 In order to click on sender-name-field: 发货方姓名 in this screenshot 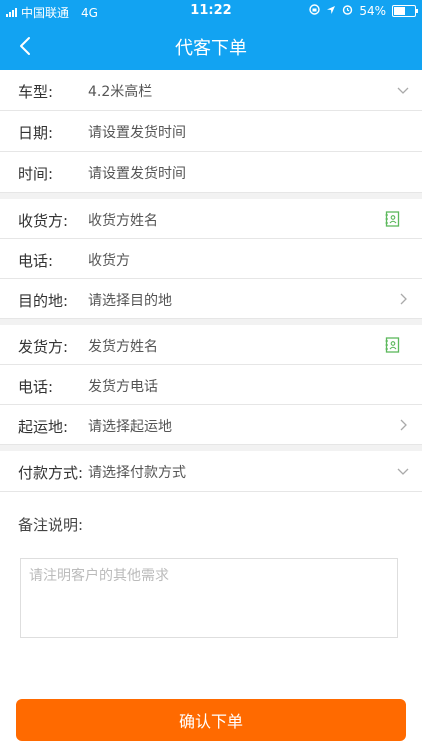, I will do `click(123, 346)`.